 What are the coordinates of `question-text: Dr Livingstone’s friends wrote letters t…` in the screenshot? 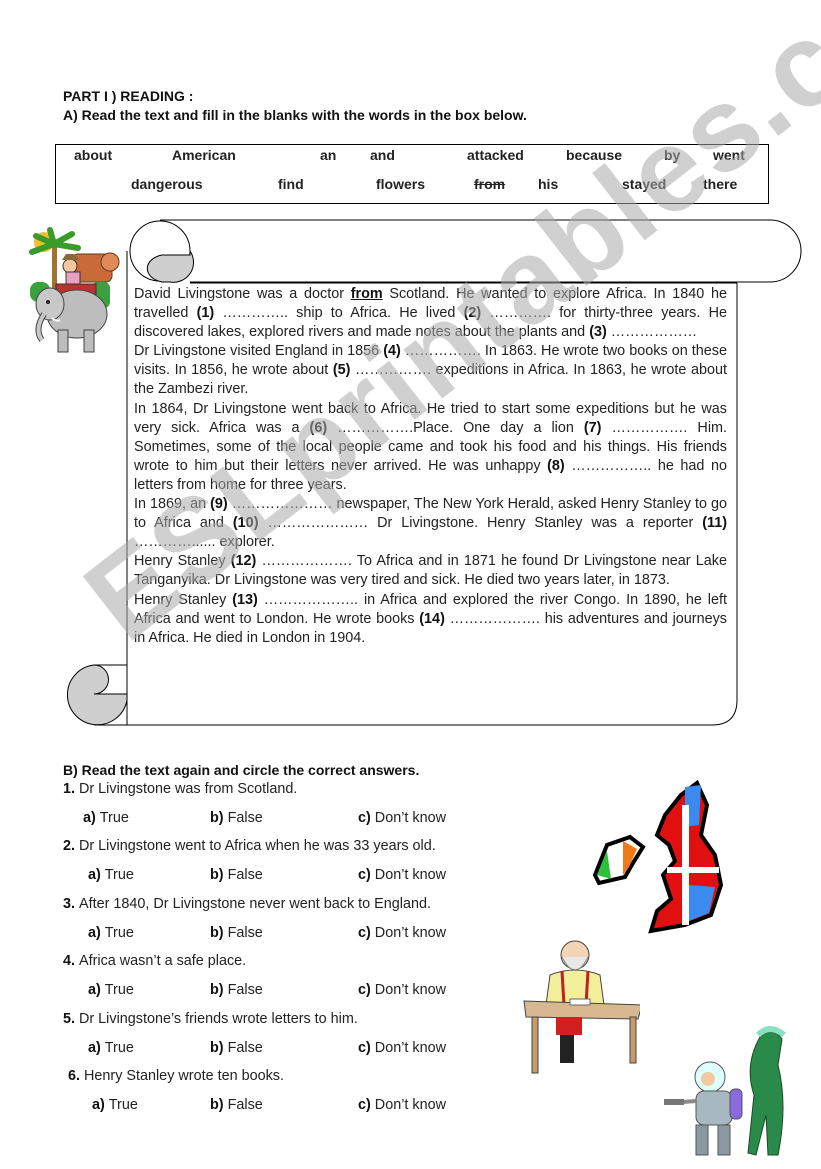 It's located at (218, 1019).